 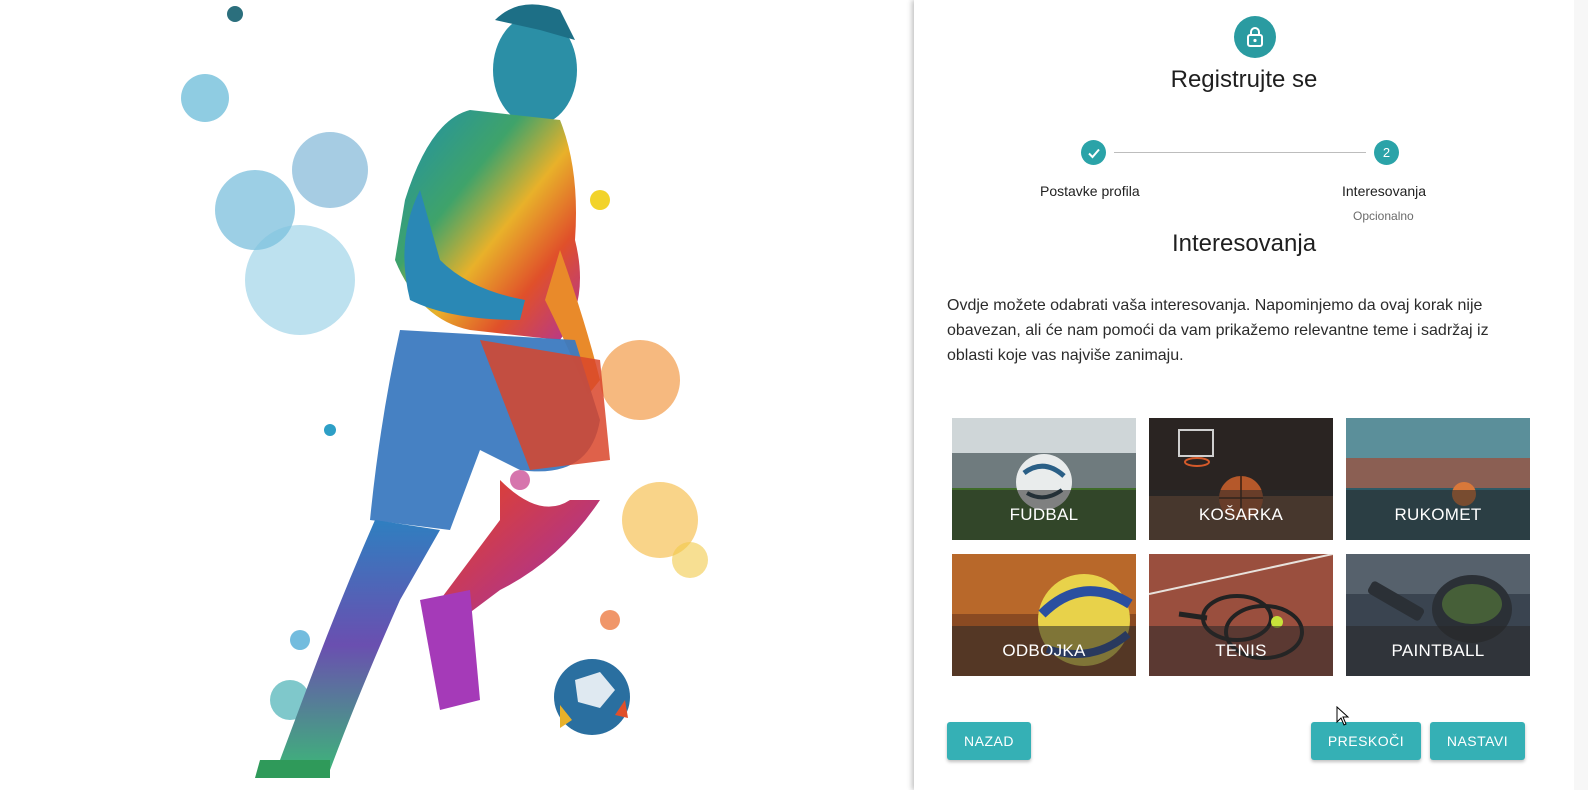 I want to click on step-1-label: Postavke profila, so click(x=1090, y=191).